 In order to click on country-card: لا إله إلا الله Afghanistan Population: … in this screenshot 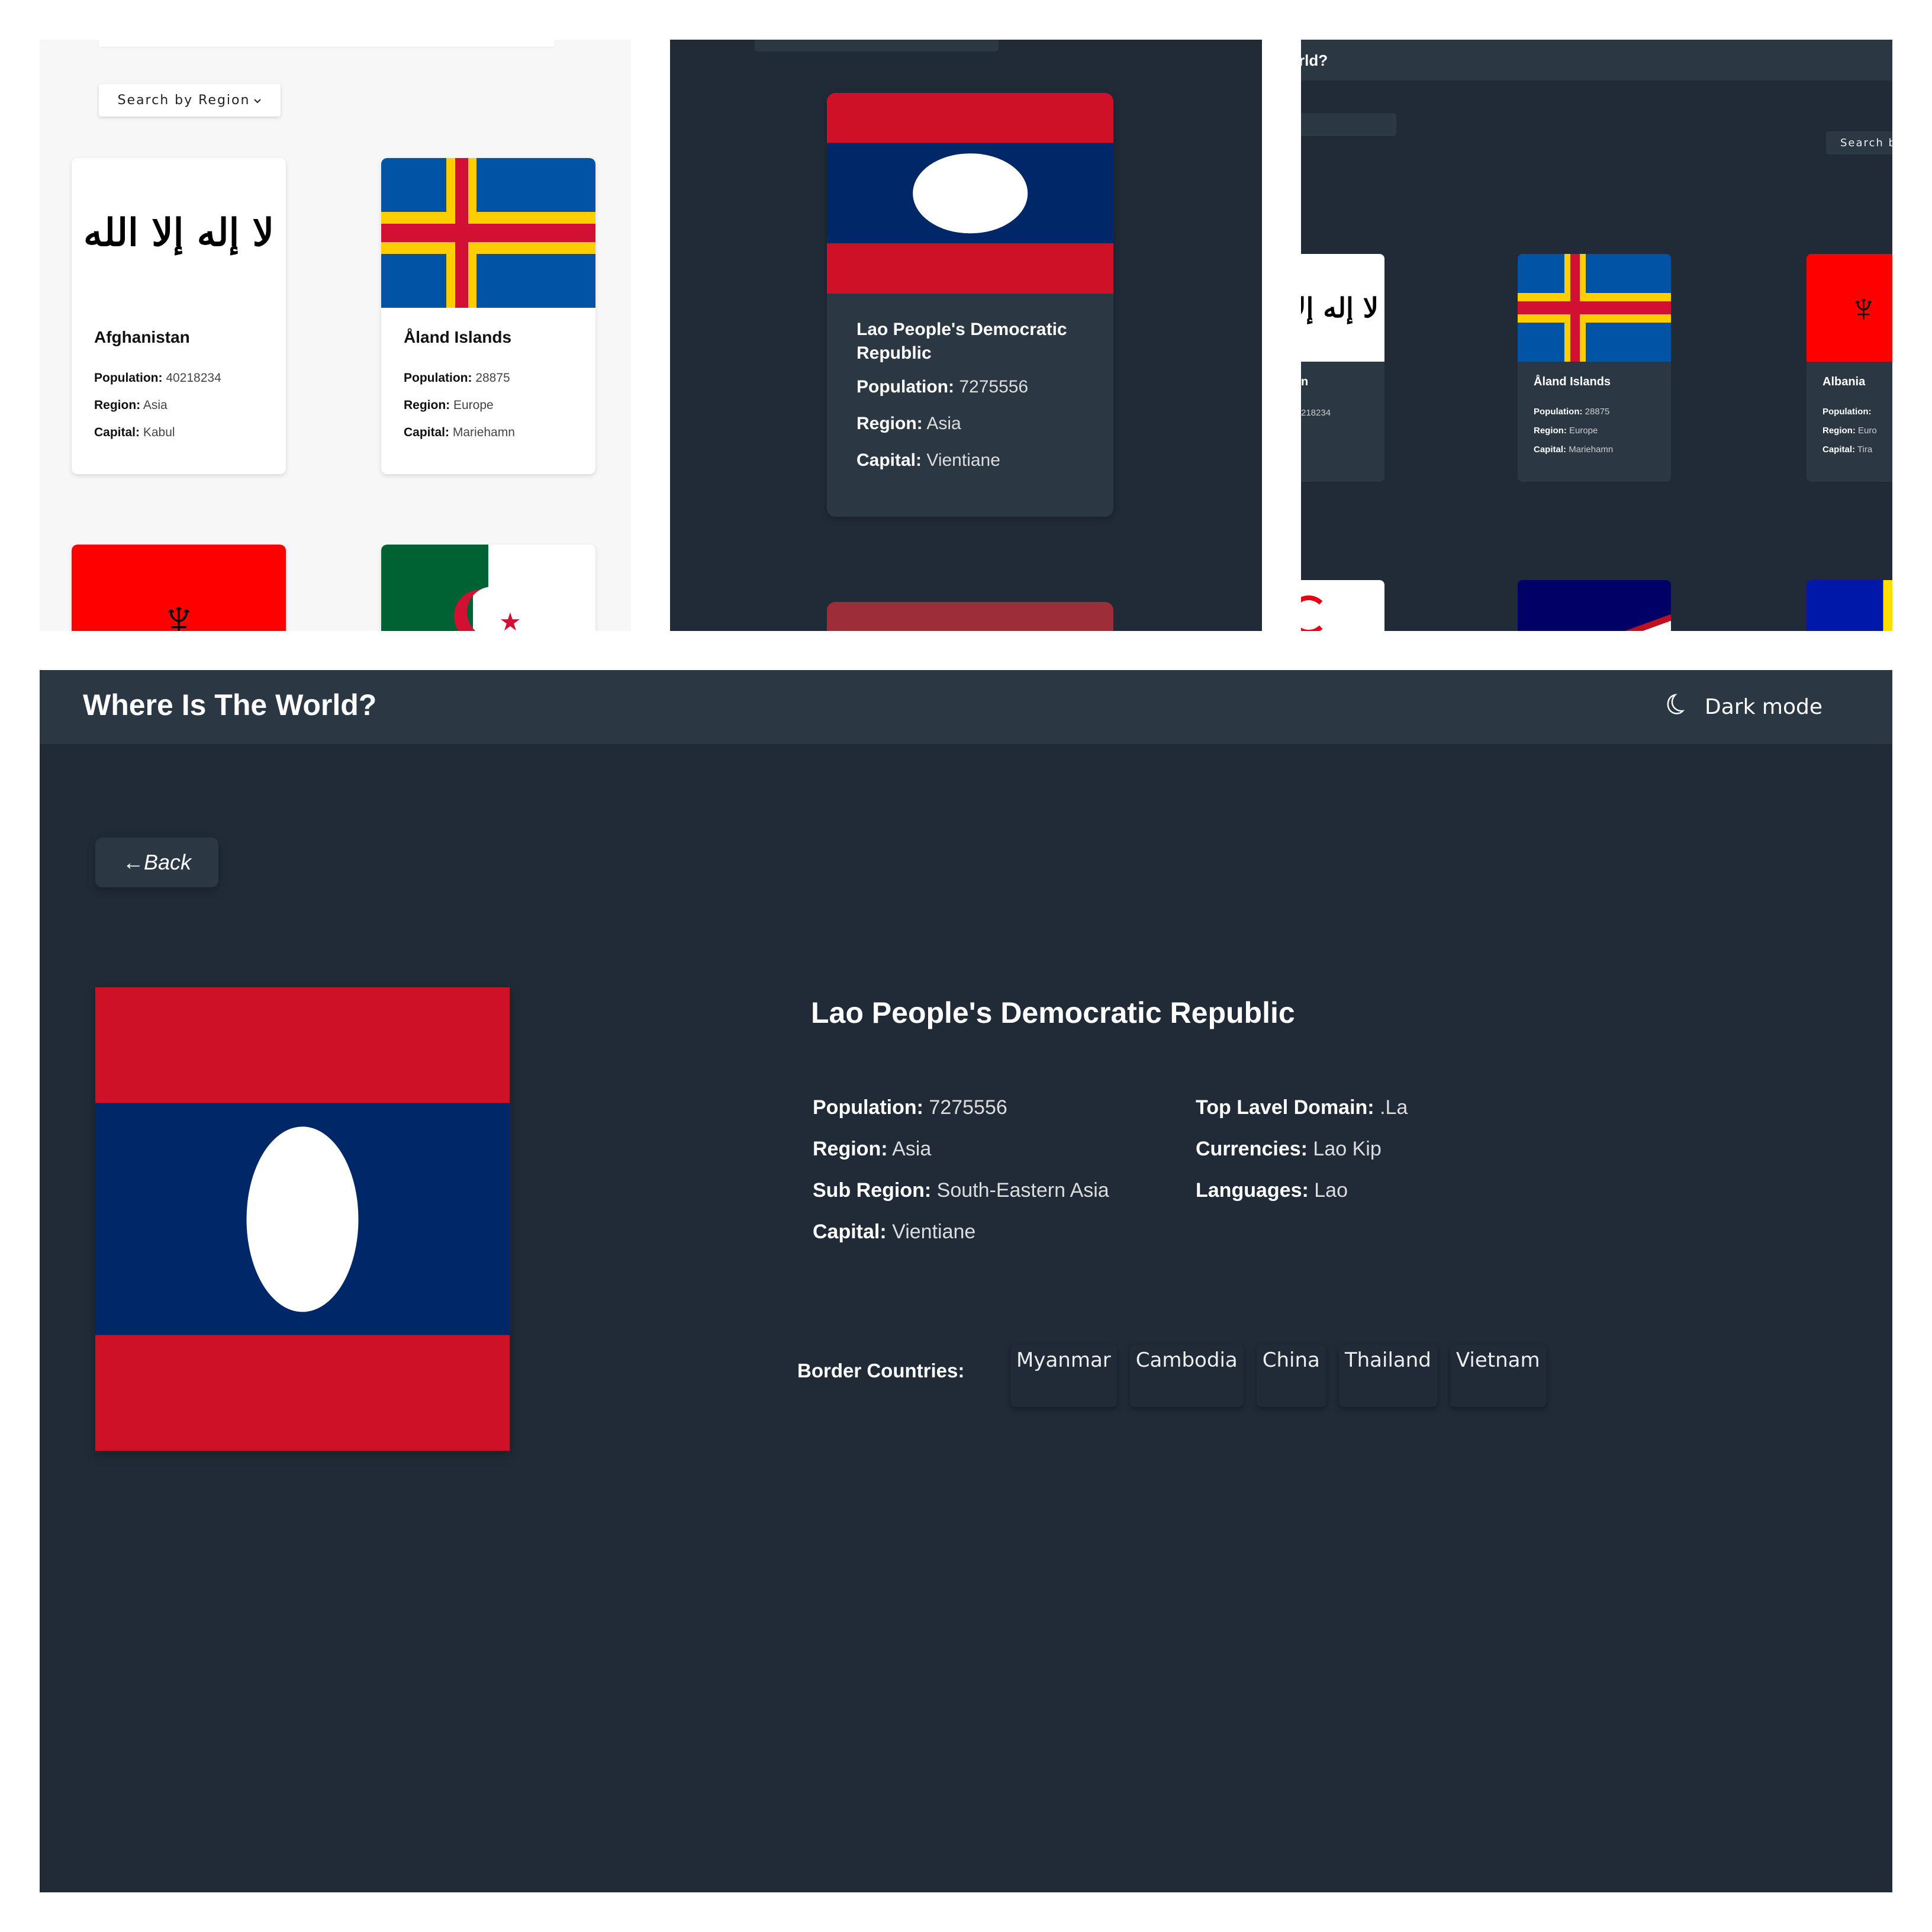, I will do `click(179, 316)`.